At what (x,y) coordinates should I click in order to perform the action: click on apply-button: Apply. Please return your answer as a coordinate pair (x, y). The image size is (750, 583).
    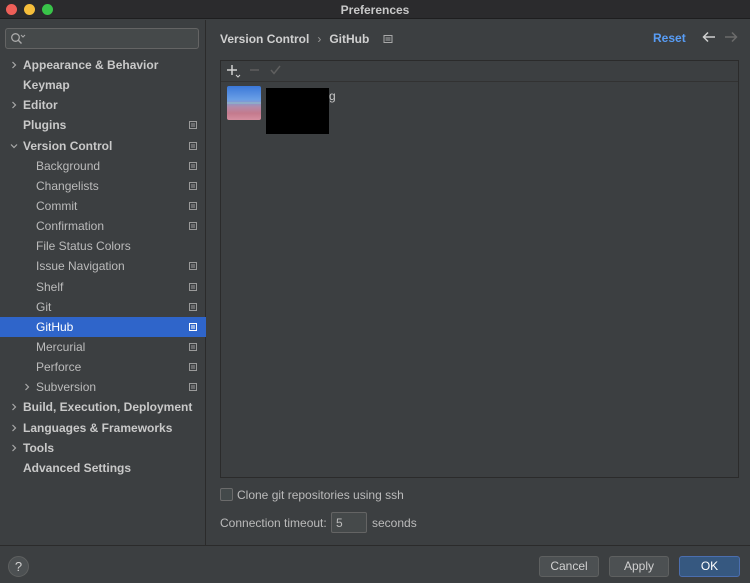
    Looking at the image, I should click on (639, 566).